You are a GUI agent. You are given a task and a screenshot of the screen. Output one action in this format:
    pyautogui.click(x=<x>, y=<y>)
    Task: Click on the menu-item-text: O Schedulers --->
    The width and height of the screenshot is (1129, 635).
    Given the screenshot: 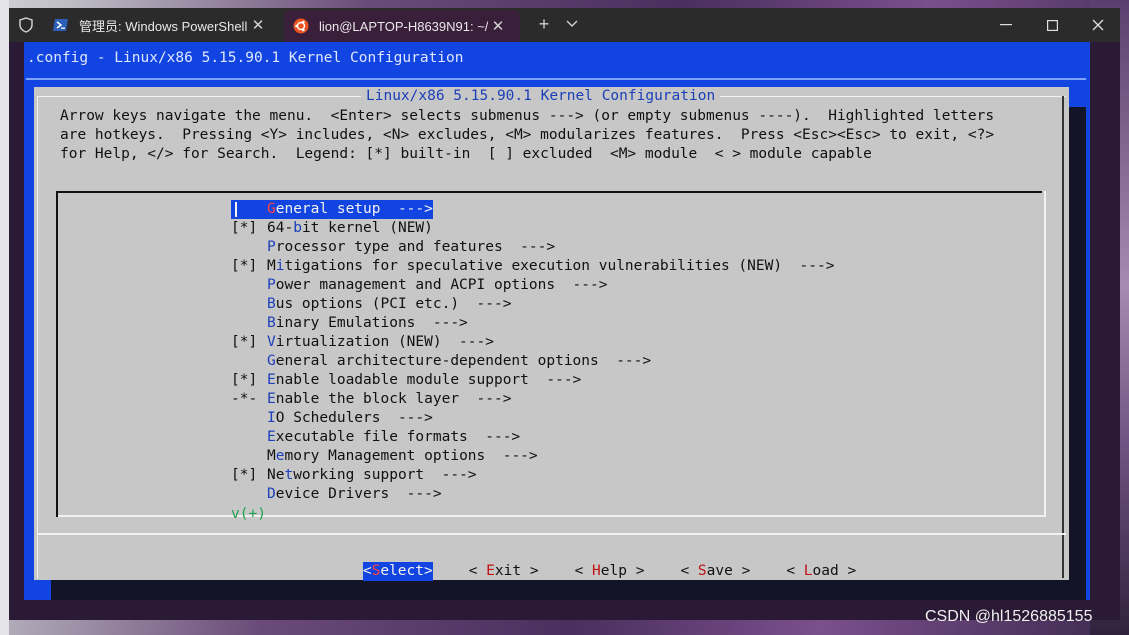 What is the action you would take?
    pyautogui.click(x=354, y=418)
    